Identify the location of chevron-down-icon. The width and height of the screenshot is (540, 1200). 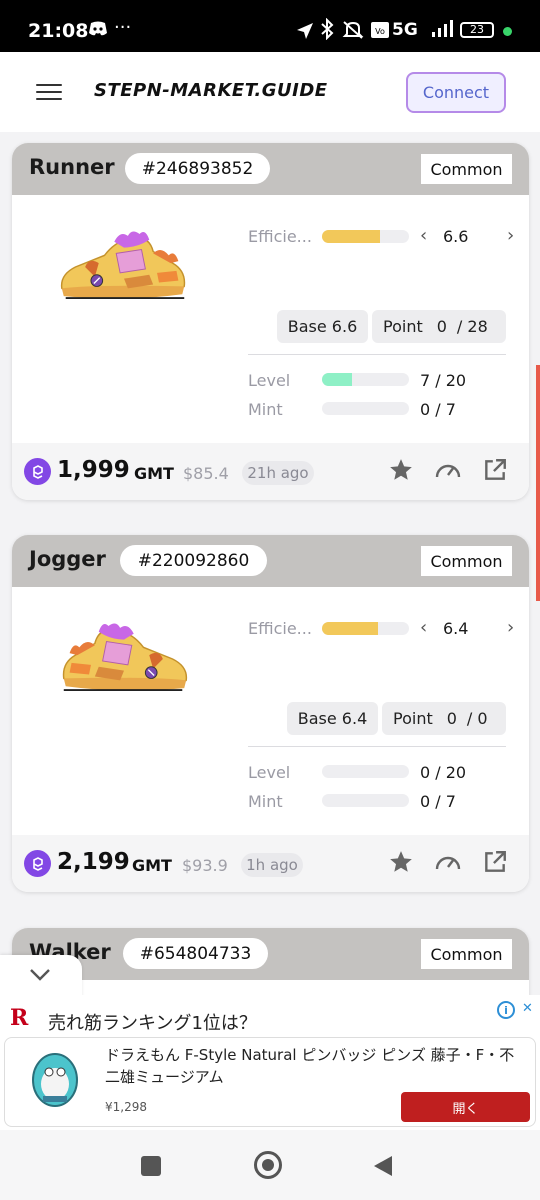
(40, 975).